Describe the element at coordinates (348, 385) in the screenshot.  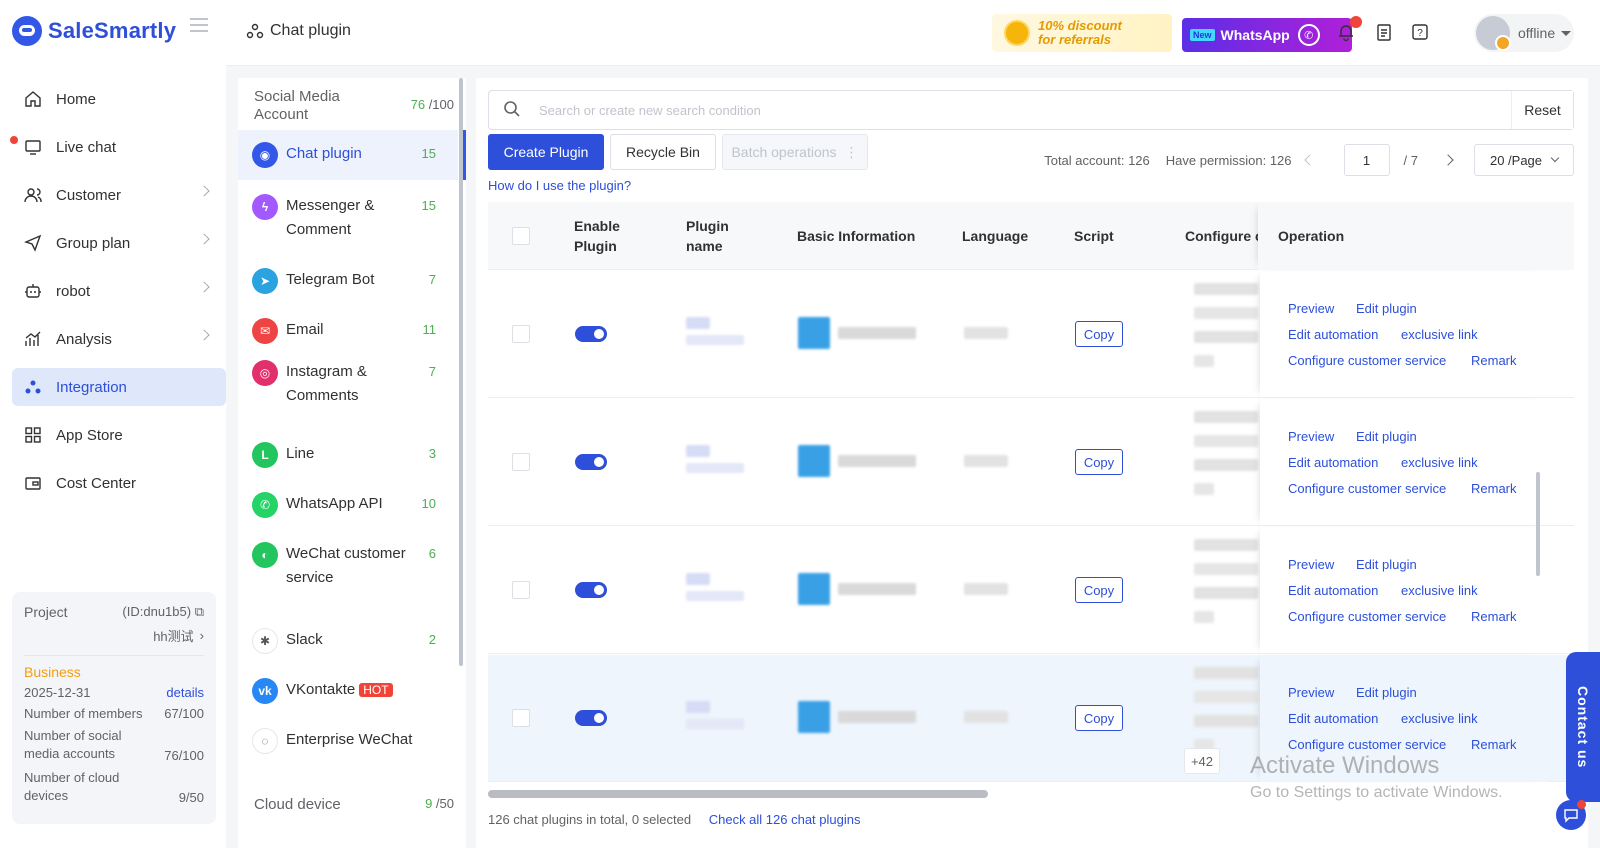
I see `channel-item-instagram-comments: ◎ Instagram & Comments 7` at that location.